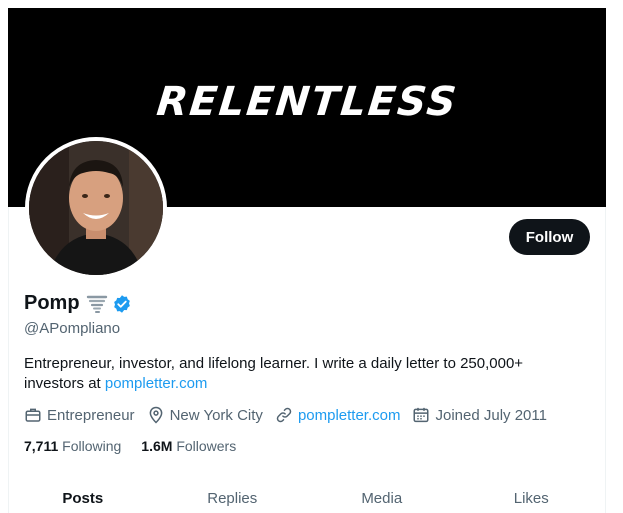  Describe the element at coordinates (33, 415) in the screenshot. I see `briefcase-icon` at that location.